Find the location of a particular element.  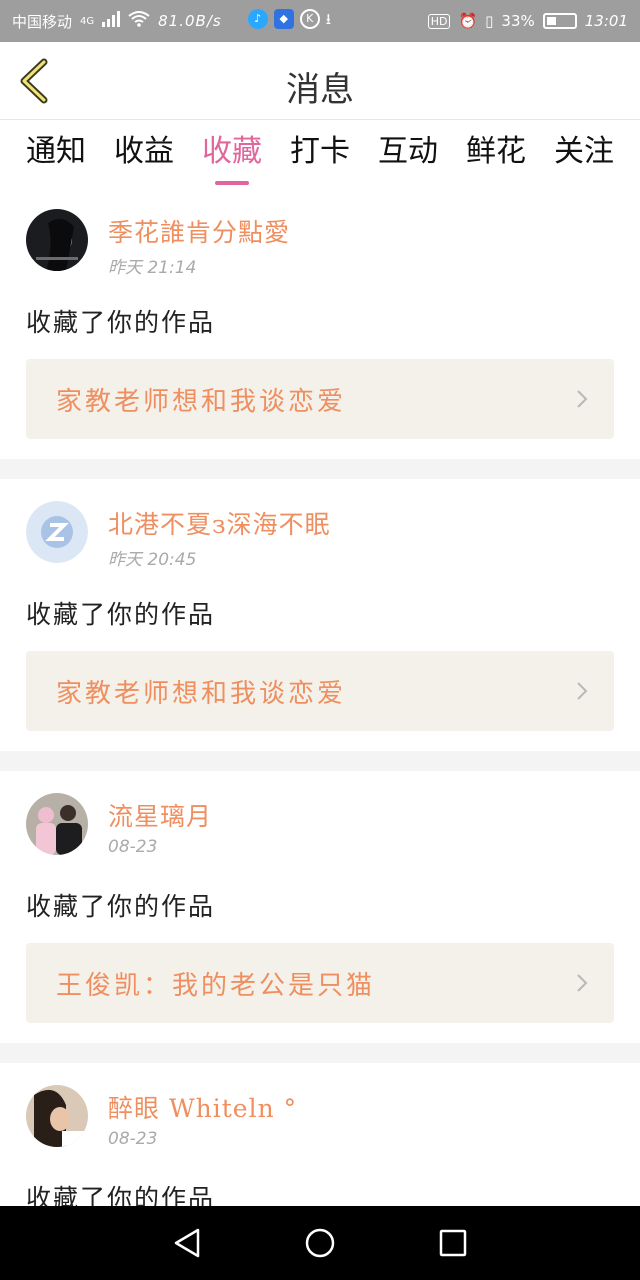

tab-interaction: 互动 is located at coordinates (408, 154).